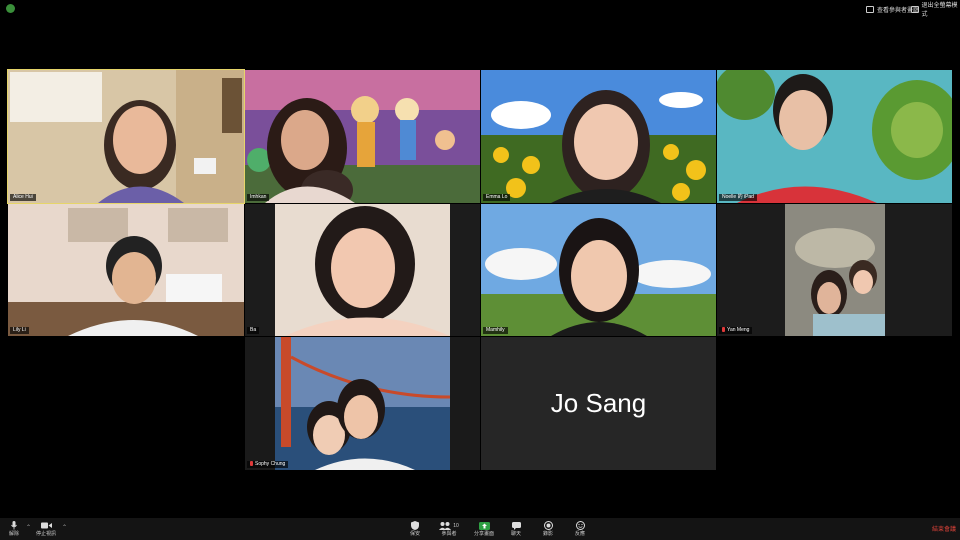 The image size is (960, 540). I want to click on exit-fullscreen-label: 退出全螢幕模式, so click(939, 10).